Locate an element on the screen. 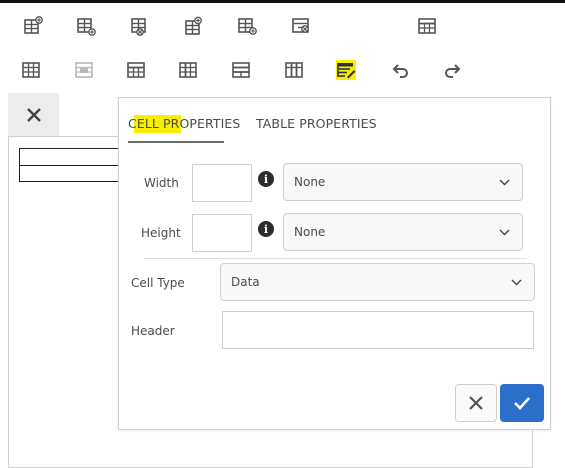 The height and width of the screenshot is (468, 565). confirm-button is located at coordinates (522, 403).